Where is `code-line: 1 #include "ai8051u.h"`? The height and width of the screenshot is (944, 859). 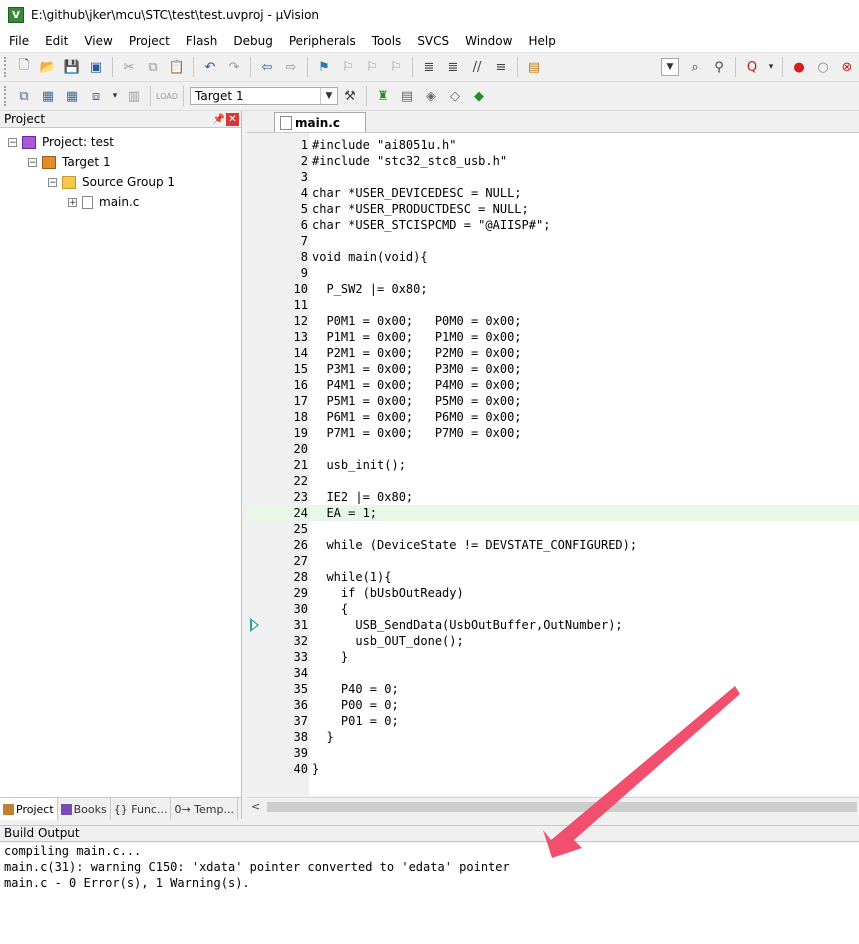 code-line: 1 #include "ai8051u.h" is located at coordinates (553, 145).